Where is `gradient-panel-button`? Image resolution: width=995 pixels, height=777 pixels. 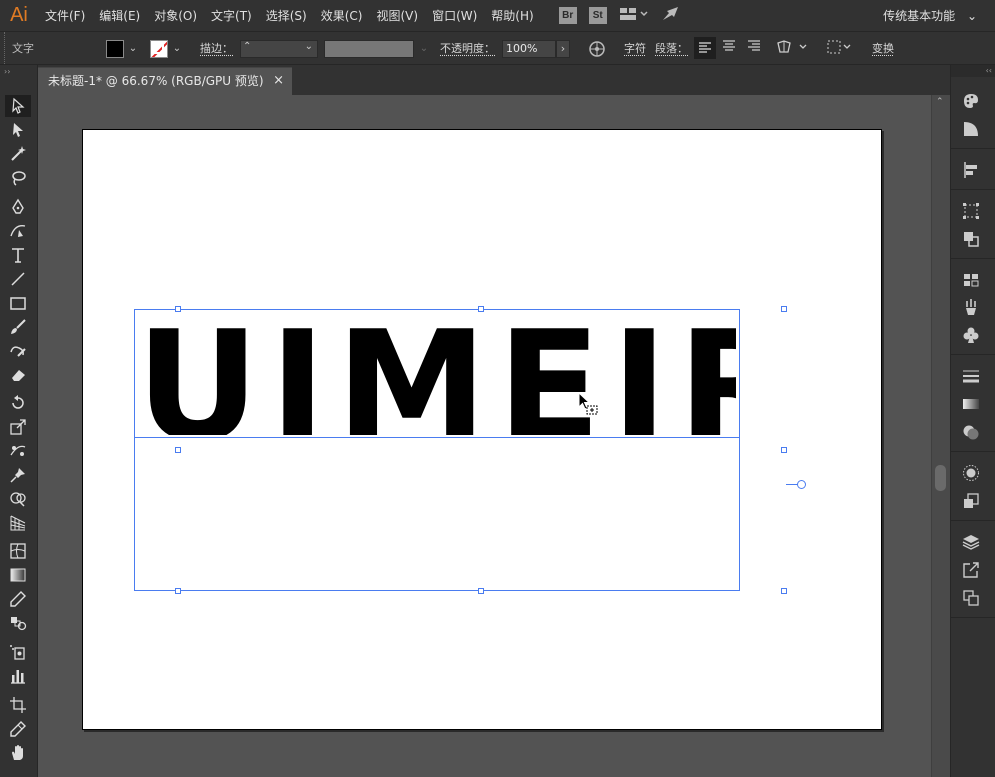
gradient-panel-button is located at coordinates (971, 404).